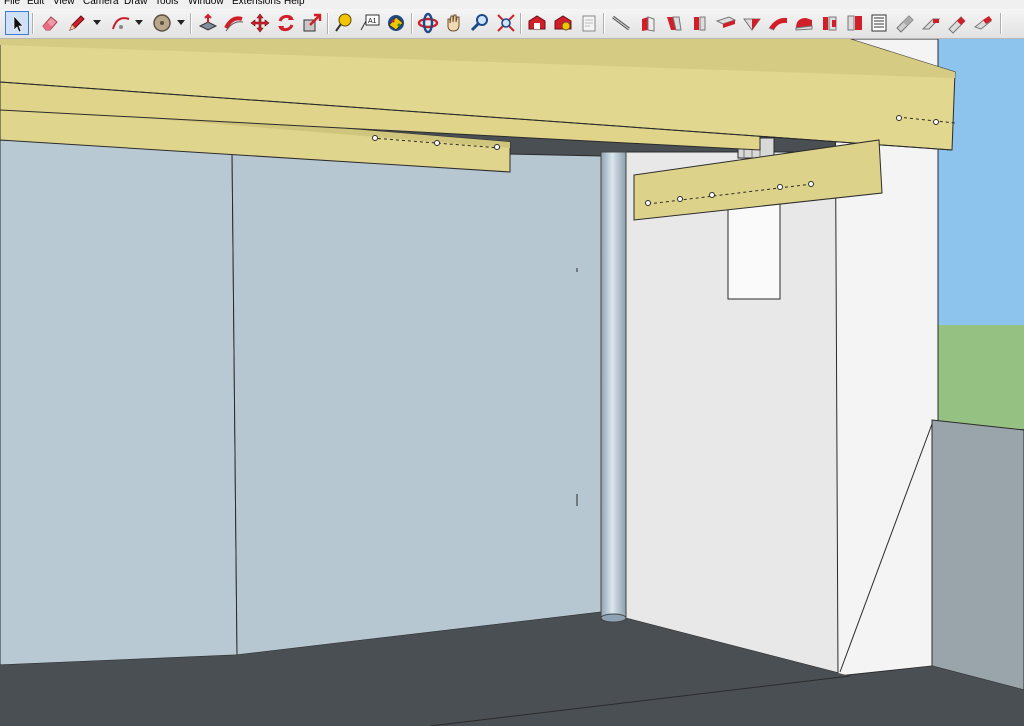  Describe the element at coordinates (256, 4) in the screenshot. I see `menu-extensions: Extensions` at that location.